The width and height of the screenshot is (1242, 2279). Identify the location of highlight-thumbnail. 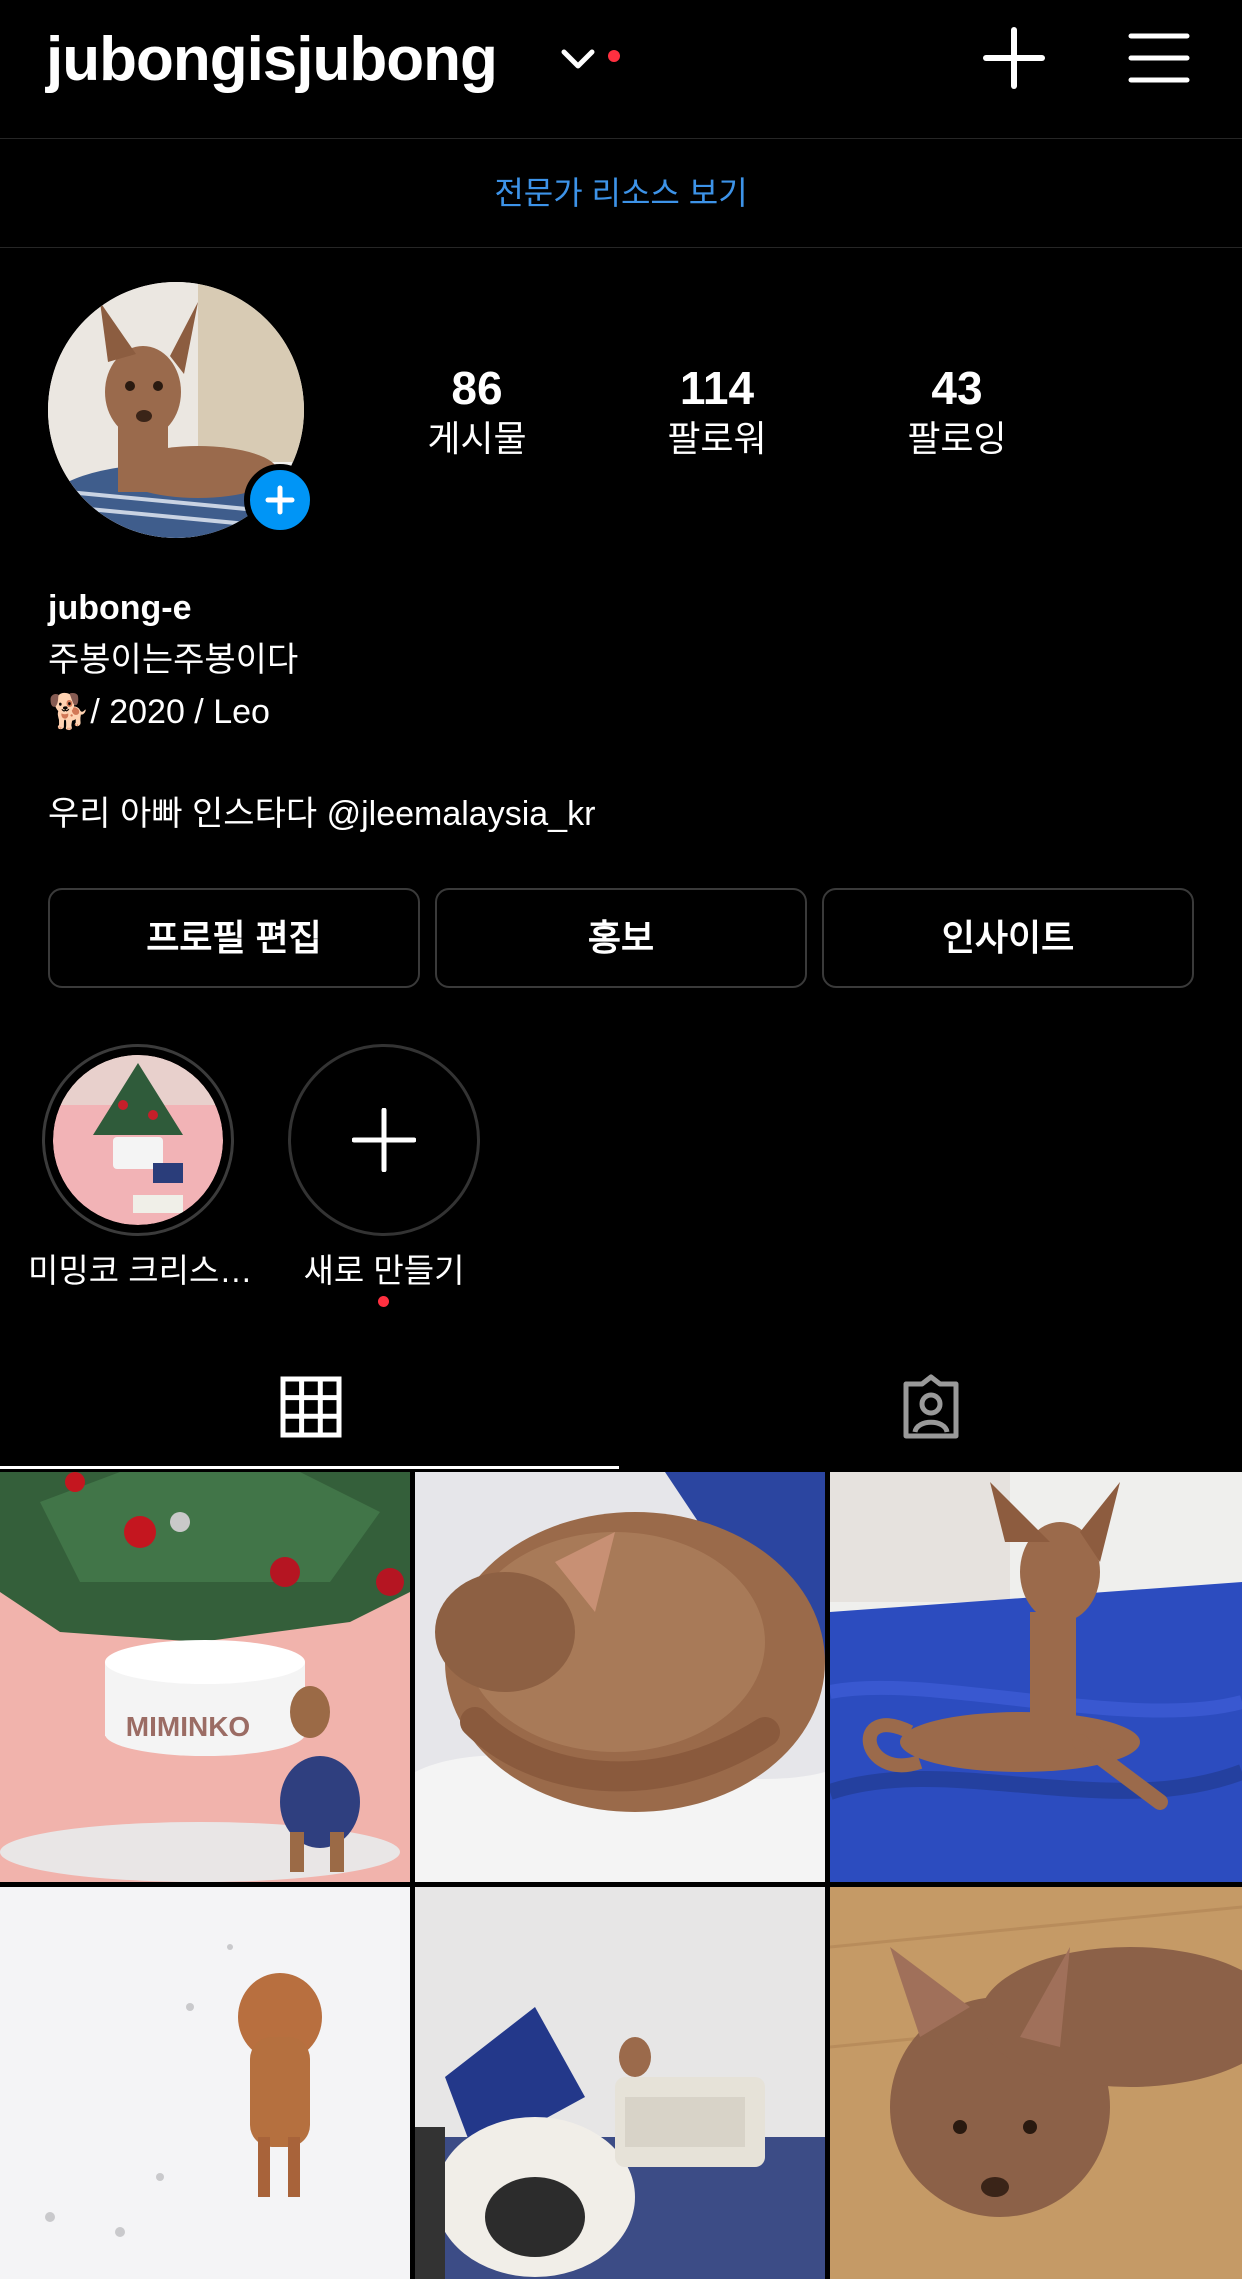
(138, 1140).